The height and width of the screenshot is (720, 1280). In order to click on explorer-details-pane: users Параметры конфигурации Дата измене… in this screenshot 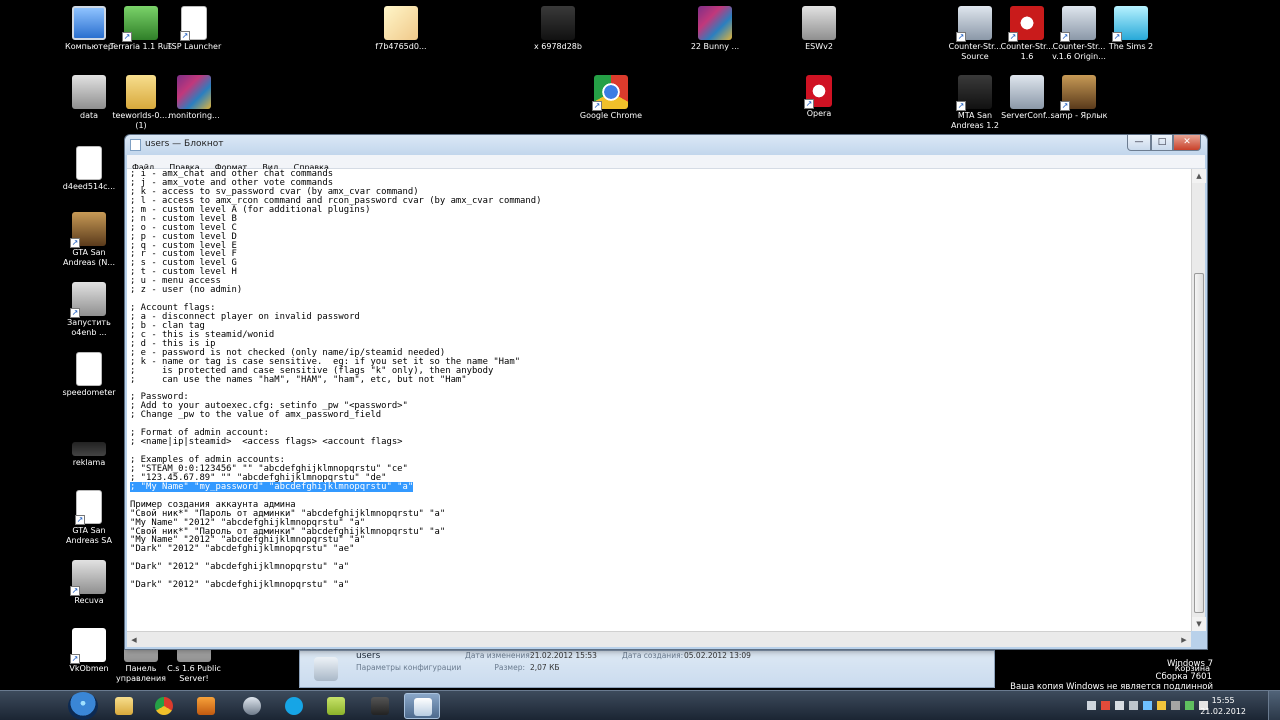, I will do `click(647, 669)`.